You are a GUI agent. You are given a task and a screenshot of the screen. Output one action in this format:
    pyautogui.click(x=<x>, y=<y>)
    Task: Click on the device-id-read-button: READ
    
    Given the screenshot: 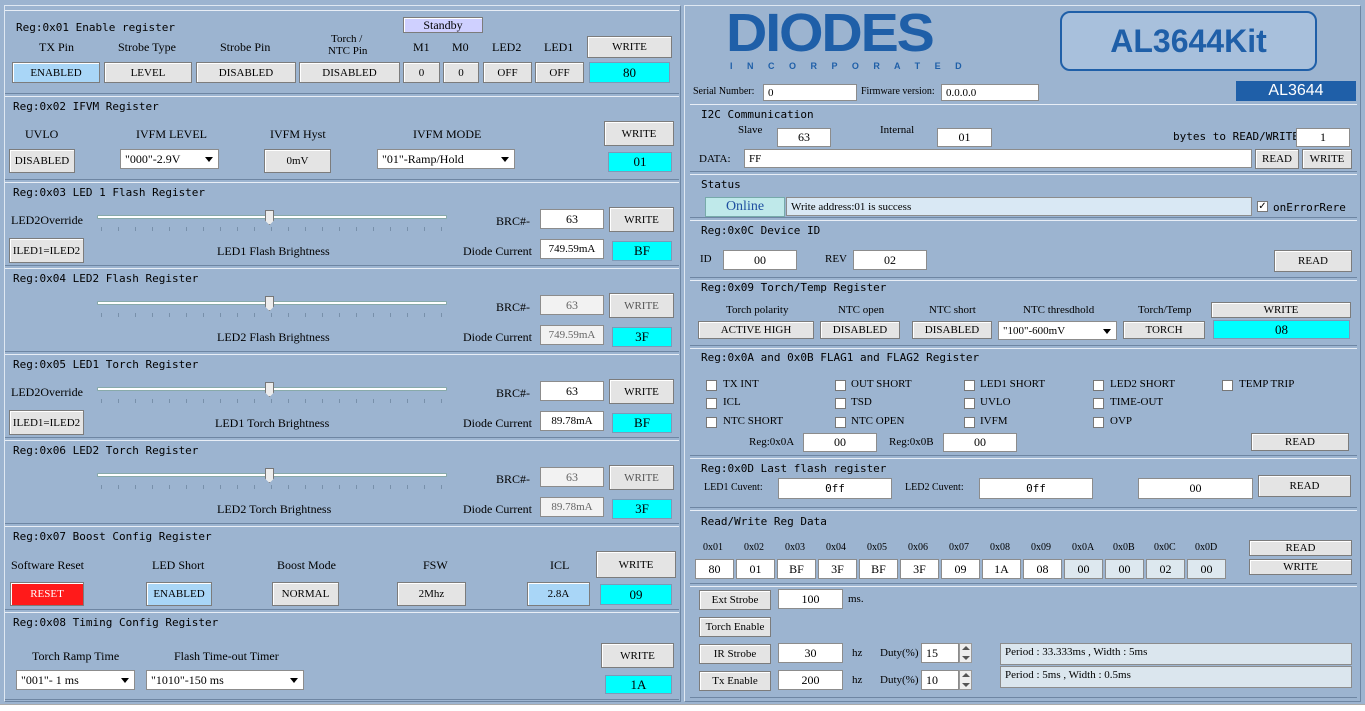 What is the action you would take?
    pyautogui.click(x=1313, y=261)
    